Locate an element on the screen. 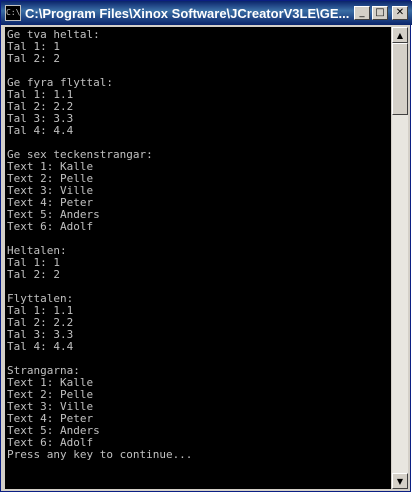  console-line: Text 6: Adolf is located at coordinates (50, 226).